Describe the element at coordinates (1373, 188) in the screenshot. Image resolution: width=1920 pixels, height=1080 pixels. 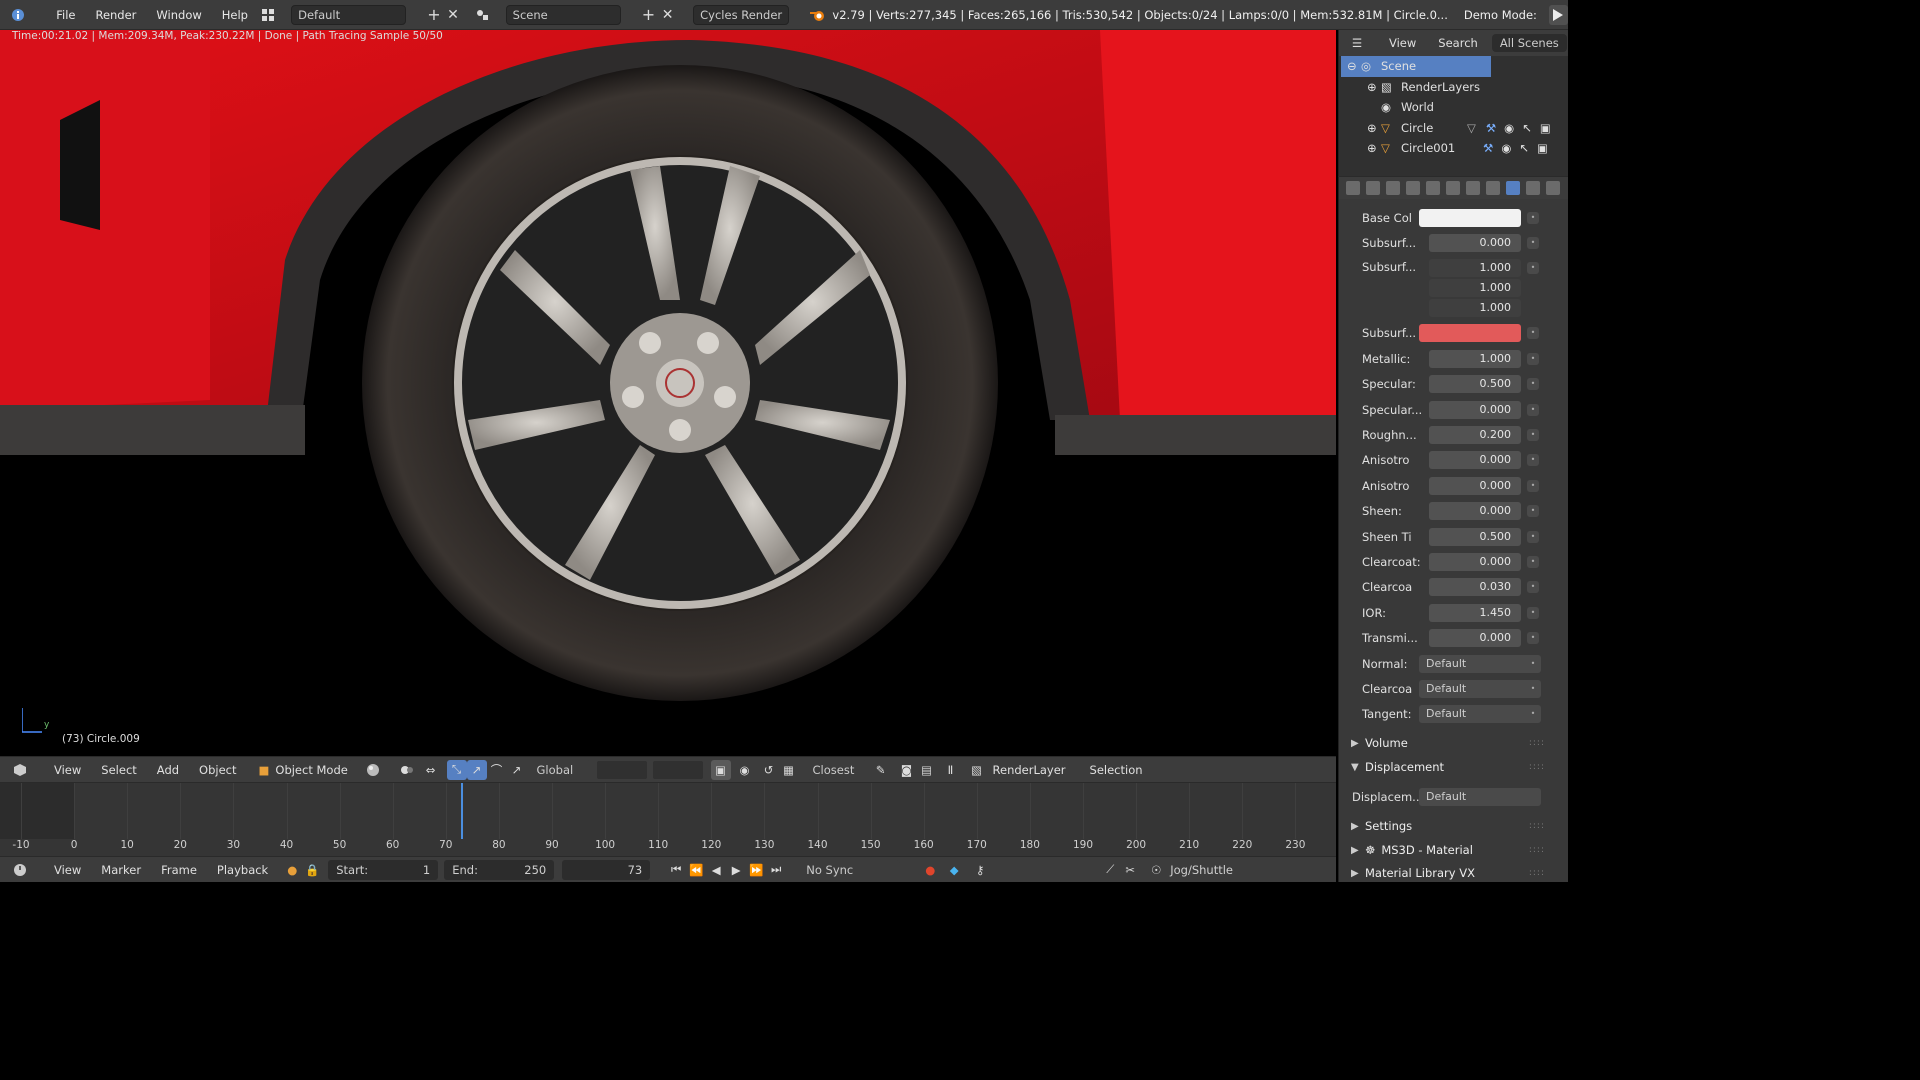
I see `render-layer-tab-icon` at that location.